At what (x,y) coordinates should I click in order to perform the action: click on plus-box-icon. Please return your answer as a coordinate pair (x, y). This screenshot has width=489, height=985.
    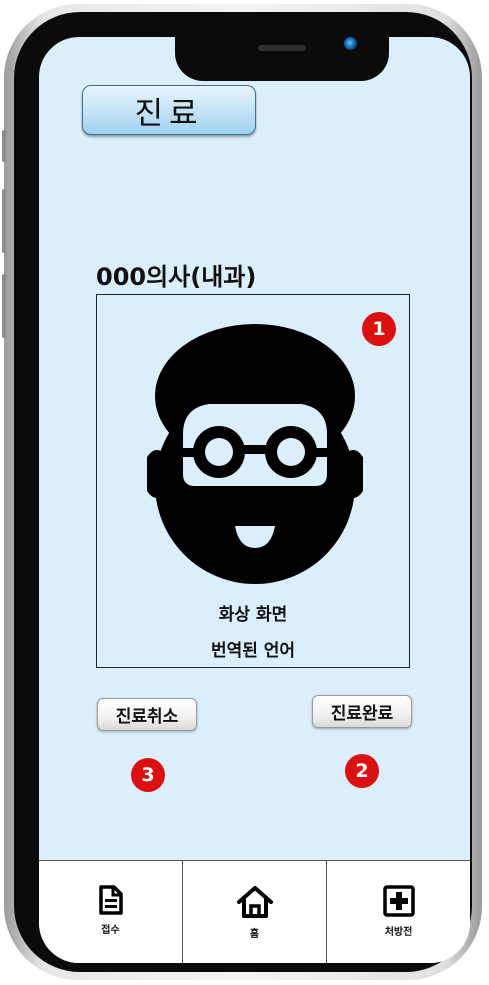
    Looking at the image, I should click on (398, 901).